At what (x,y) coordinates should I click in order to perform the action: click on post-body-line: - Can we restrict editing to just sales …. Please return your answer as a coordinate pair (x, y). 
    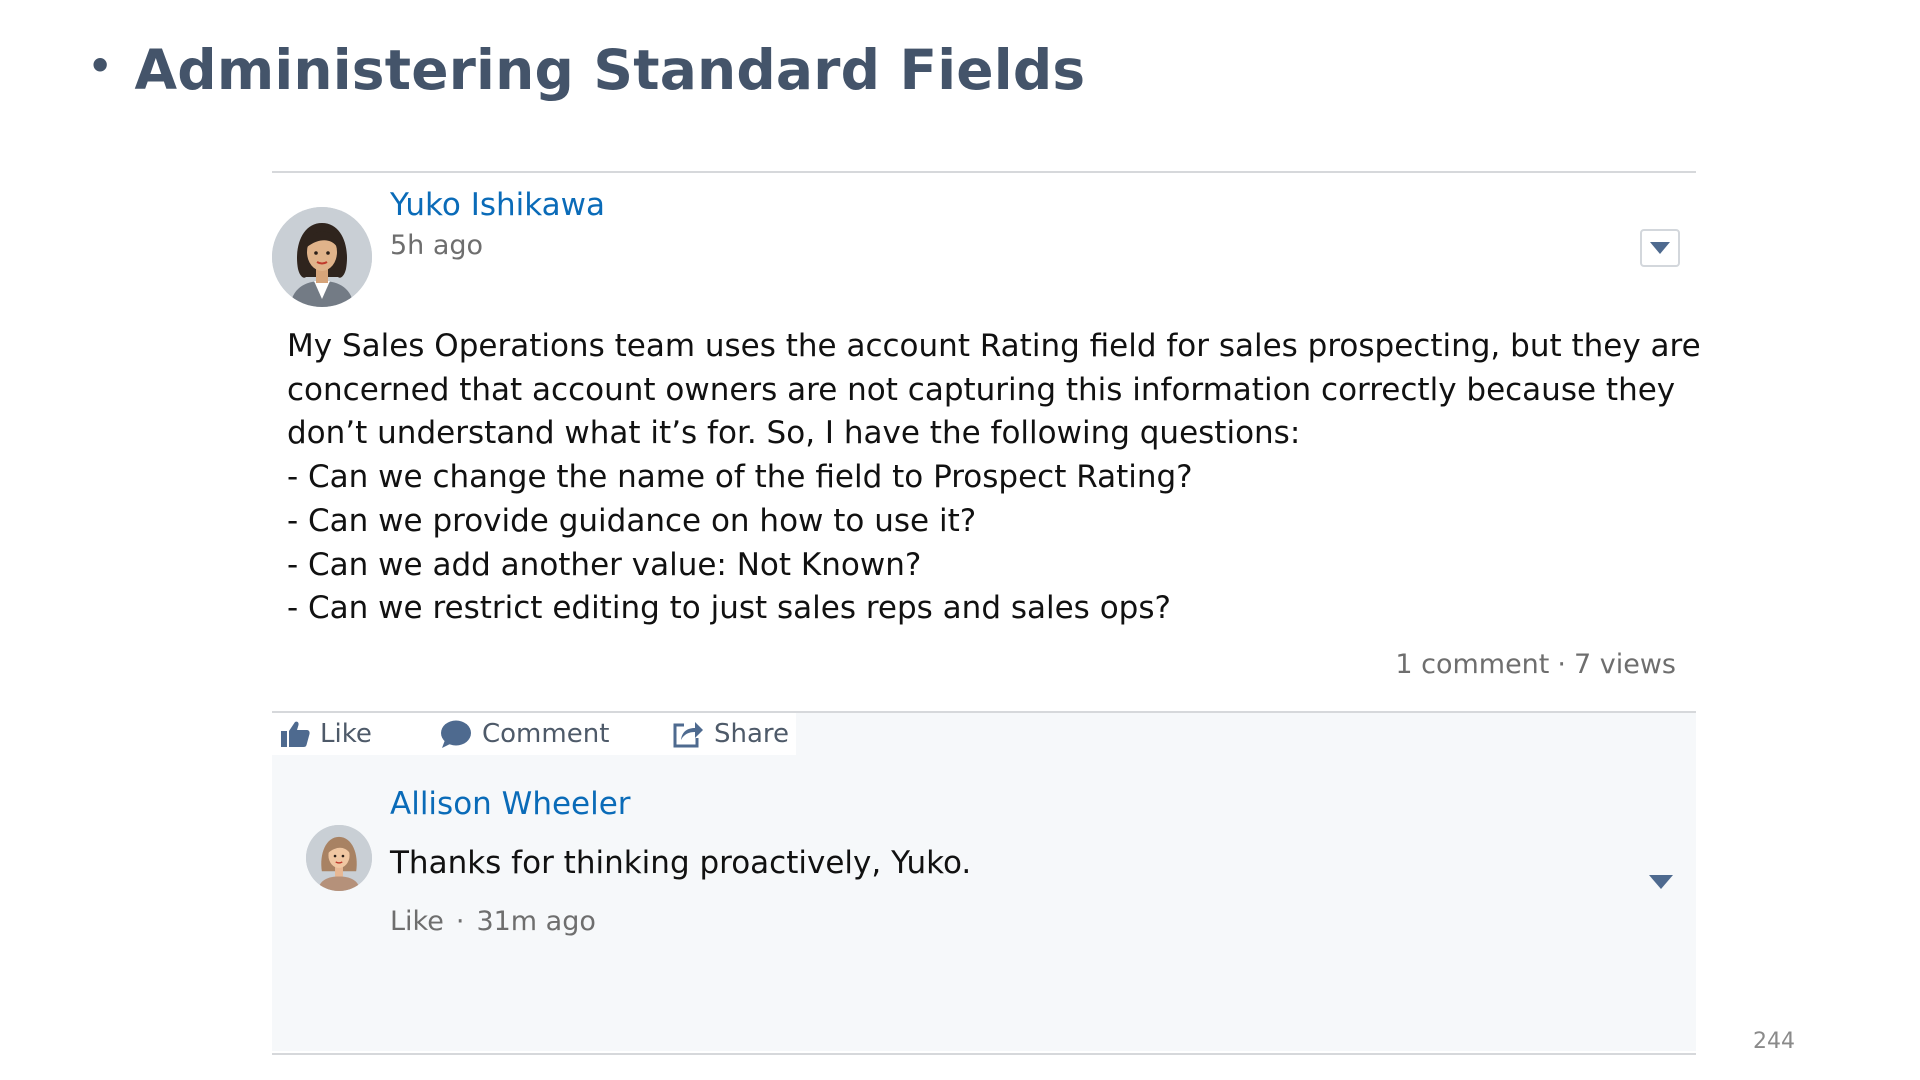
    Looking at the image, I should click on (729, 608).